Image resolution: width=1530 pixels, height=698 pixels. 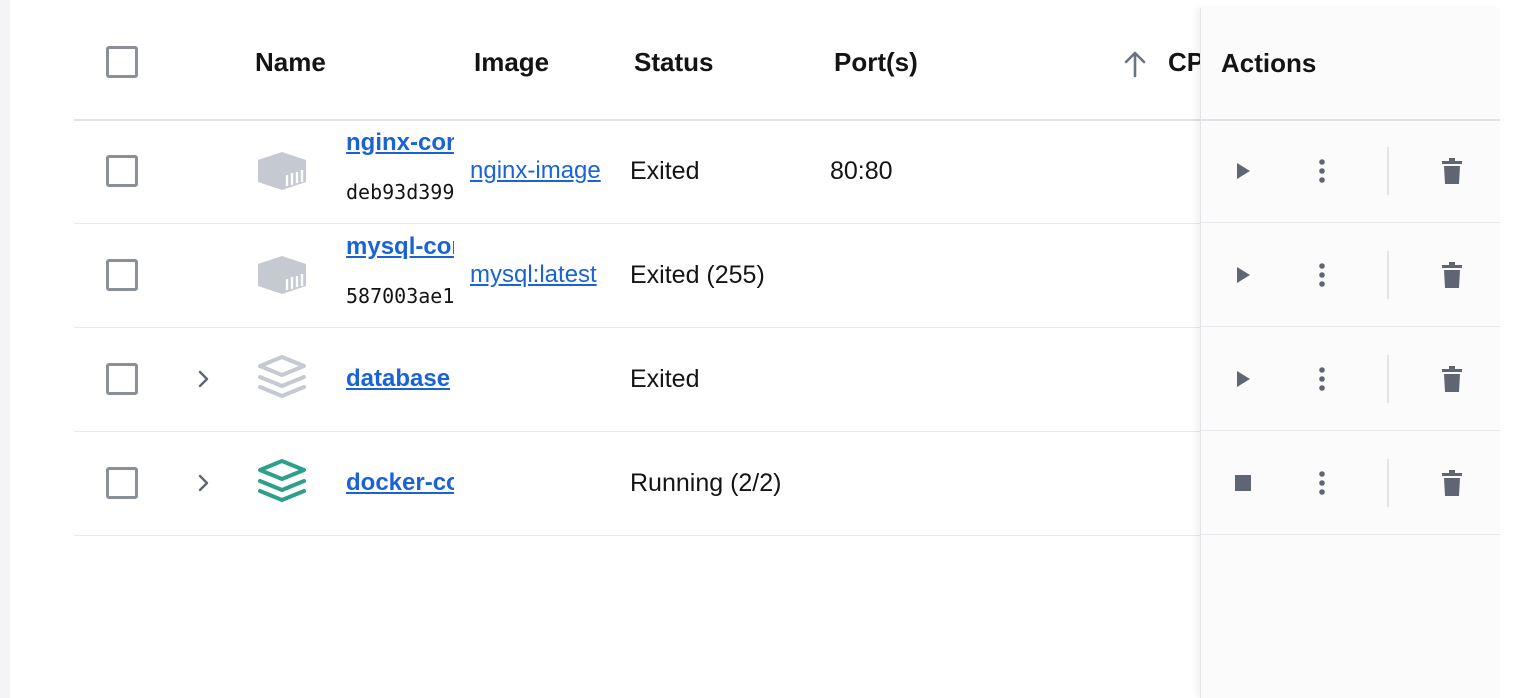 What do you see at coordinates (876, 62) in the screenshot?
I see `column-header-ports: Port(s)` at bounding box center [876, 62].